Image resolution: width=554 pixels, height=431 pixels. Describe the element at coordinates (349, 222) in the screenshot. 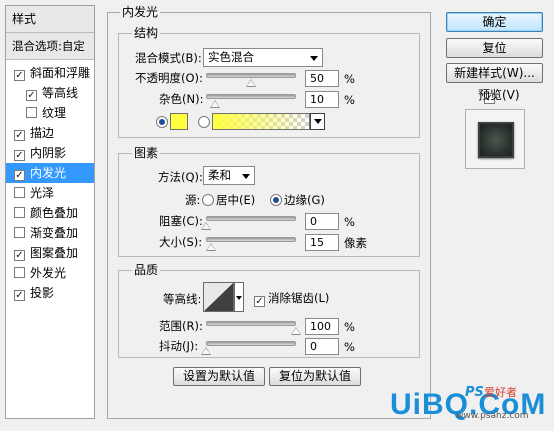

I see `choke-unit: %` at that location.